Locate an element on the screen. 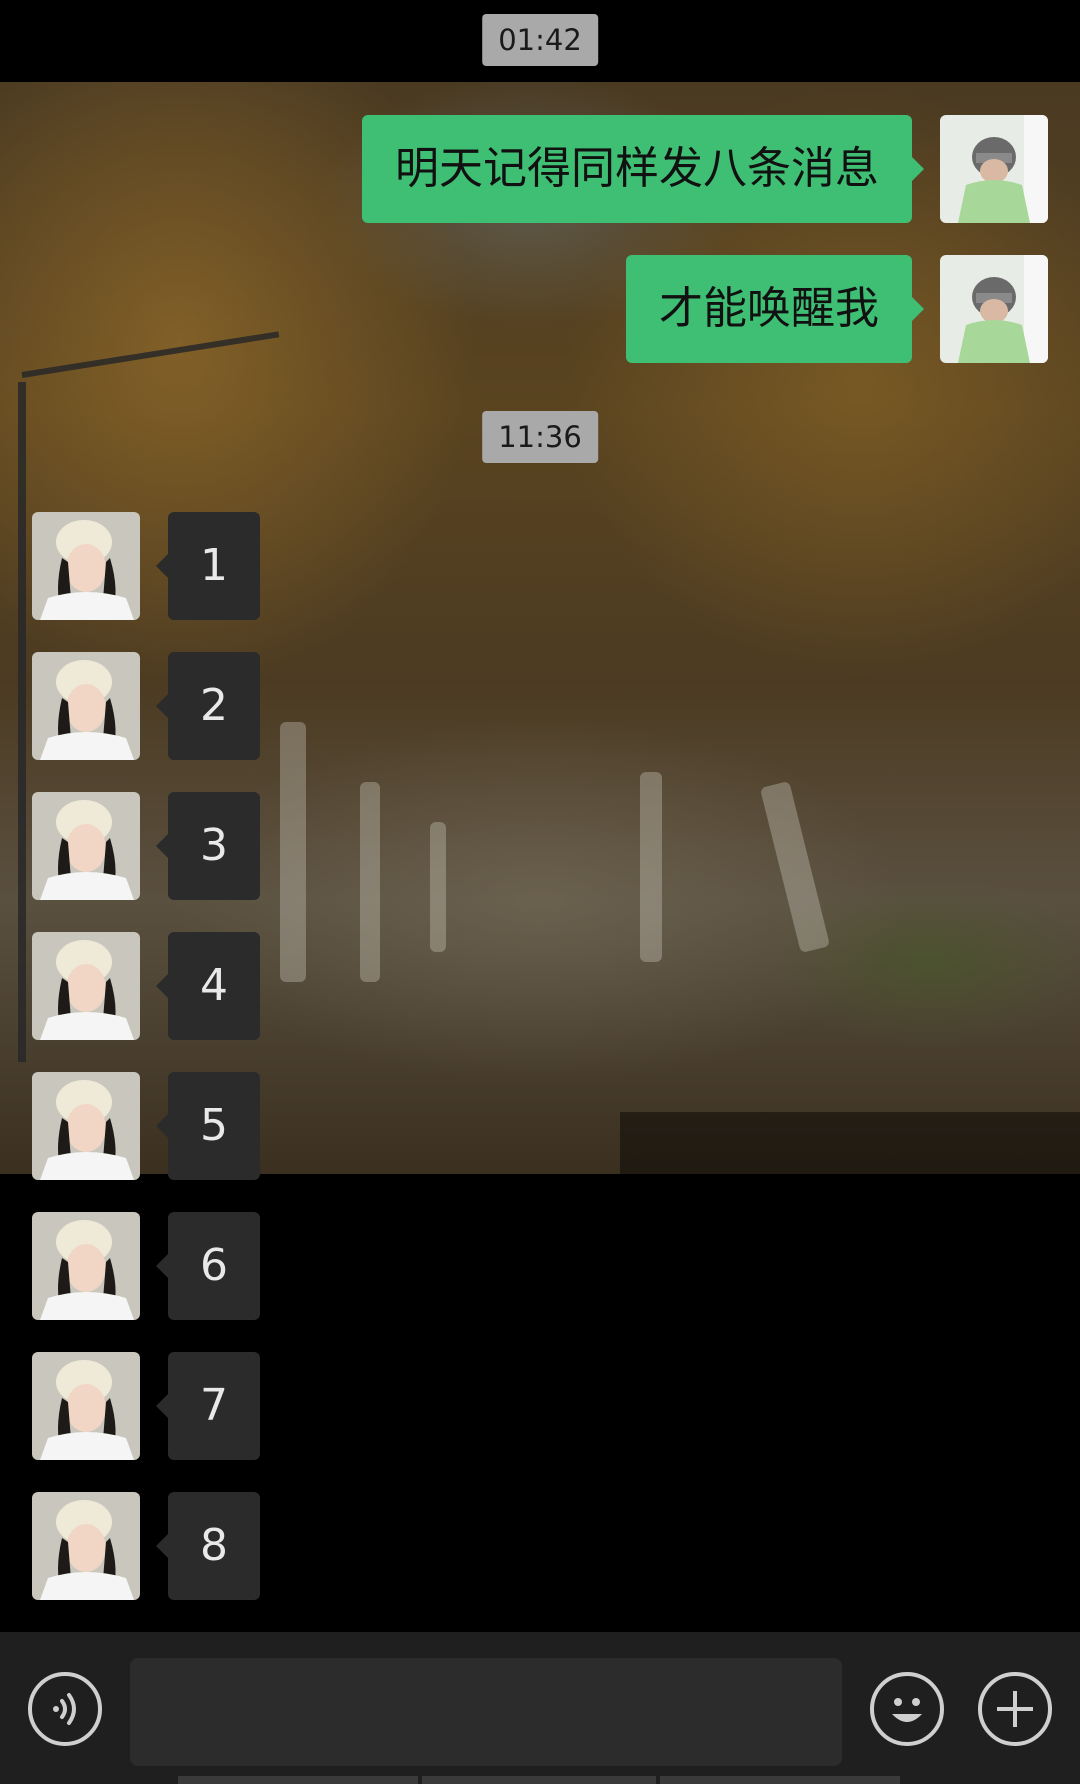 The image size is (1080, 1784). emoji-button is located at coordinates (907, 1709).